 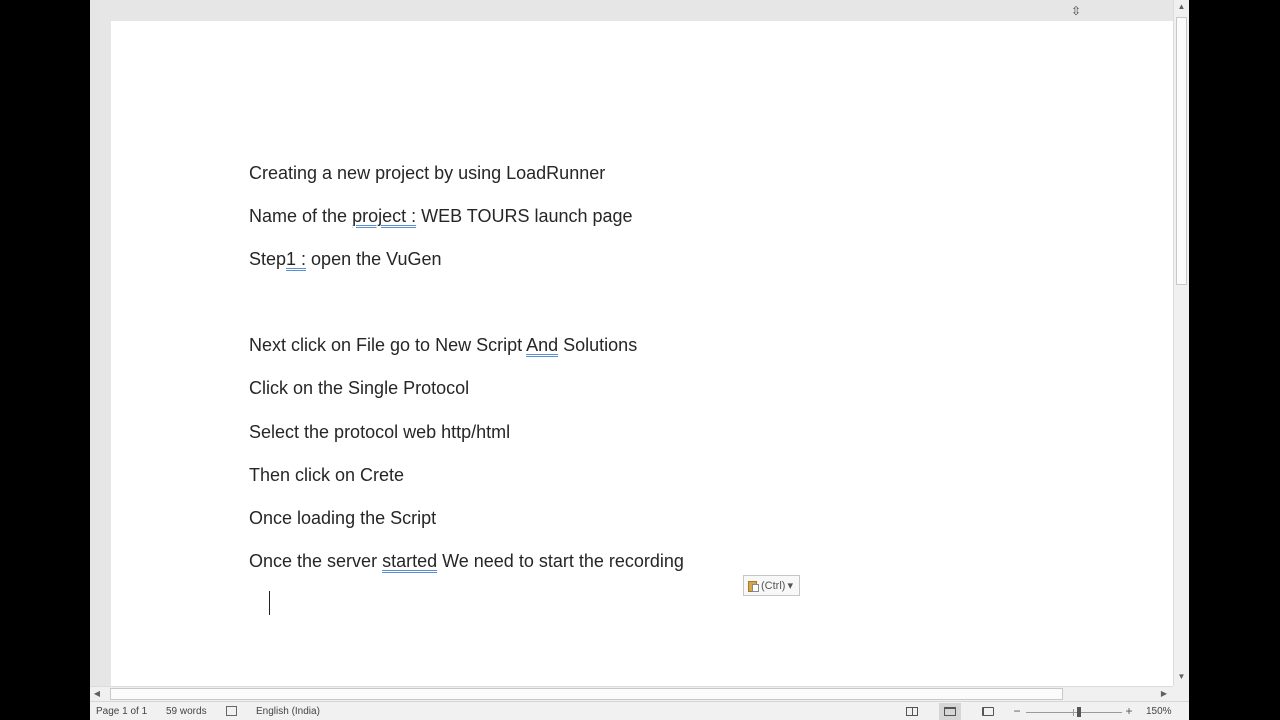 What do you see at coordinates (186, 711) in the screenshot?
I see `word-count: 59 words` at bounding box center [186, 711].